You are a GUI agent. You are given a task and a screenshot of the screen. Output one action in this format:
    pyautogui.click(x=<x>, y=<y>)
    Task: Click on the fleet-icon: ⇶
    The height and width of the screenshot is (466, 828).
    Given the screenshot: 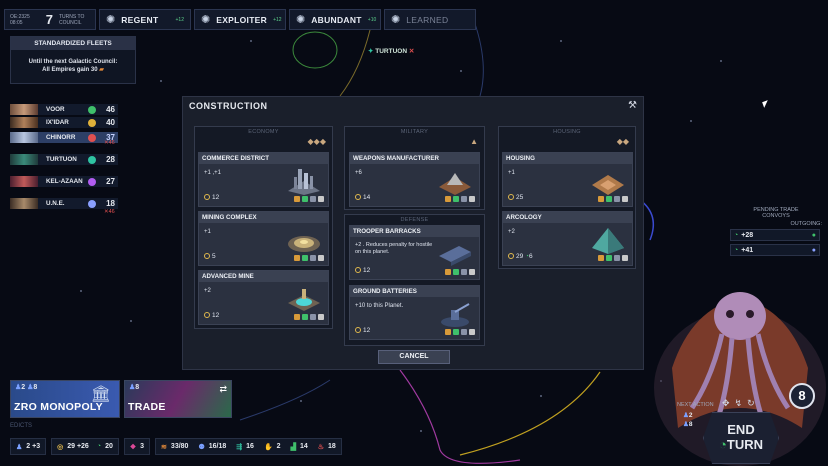 What is the action you would take?
    pyautogui.click(x=239, y=447)
    